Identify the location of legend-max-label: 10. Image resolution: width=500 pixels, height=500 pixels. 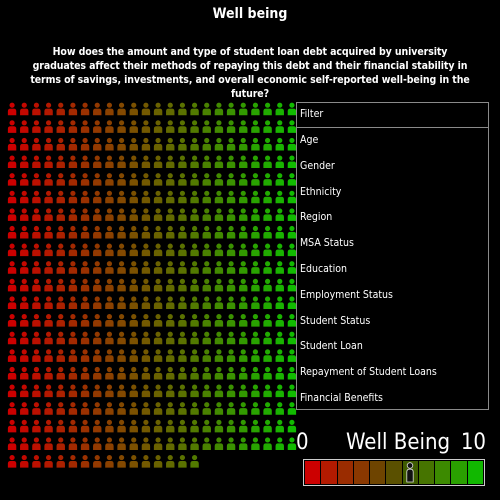
(473, 442).